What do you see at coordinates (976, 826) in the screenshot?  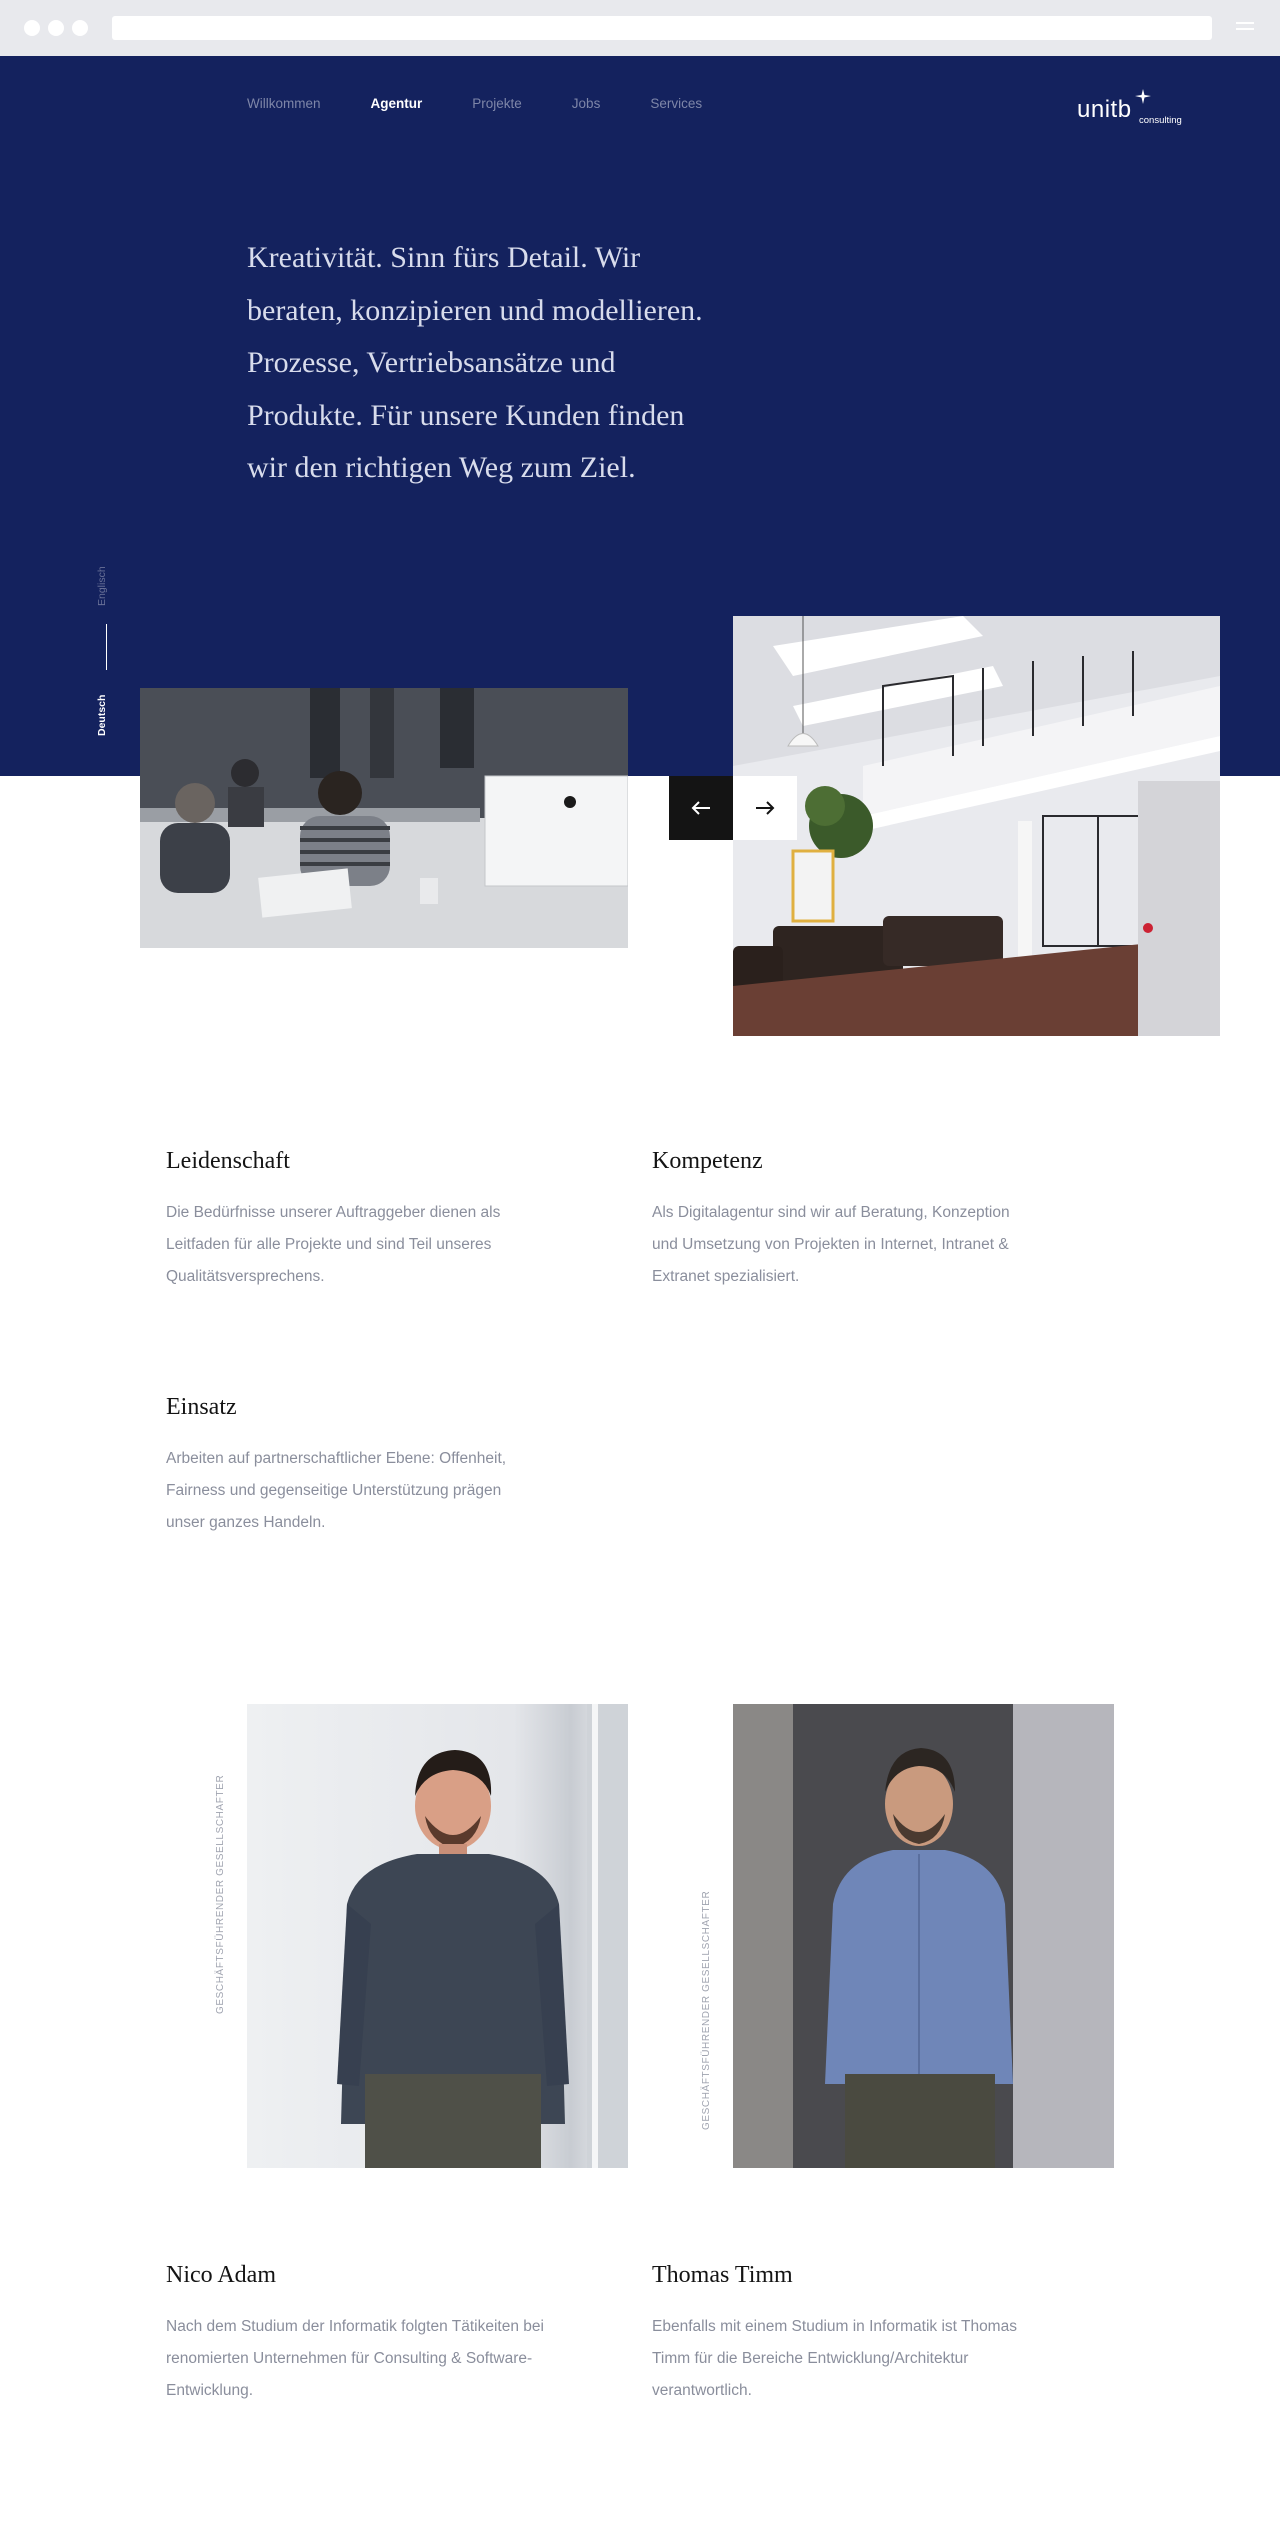 I see `office-loft-photo` at bounding box center [976, 826].